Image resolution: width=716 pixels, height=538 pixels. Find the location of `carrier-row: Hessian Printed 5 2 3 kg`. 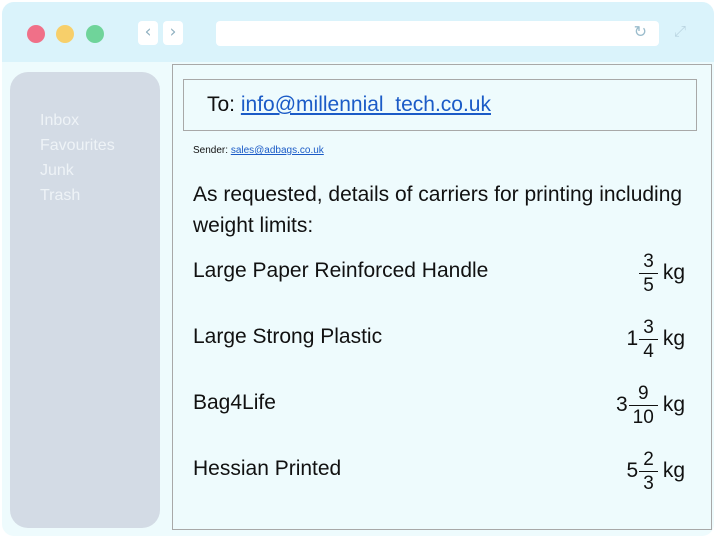

carrier-row: Hessian Printed 5 2 3 kg is located at coordinates (443, 471).